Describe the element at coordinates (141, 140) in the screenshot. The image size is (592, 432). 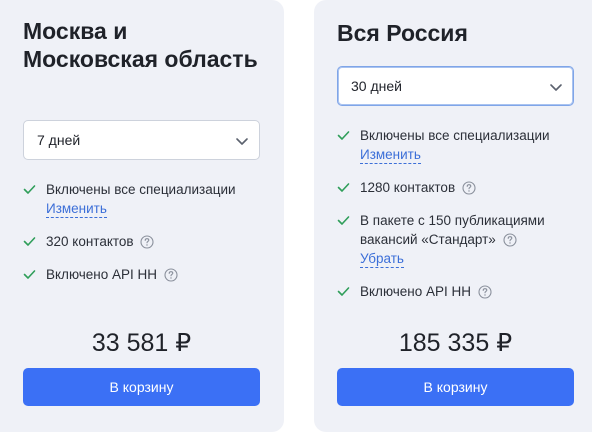
I see `period-select: 7 дней` at that location.